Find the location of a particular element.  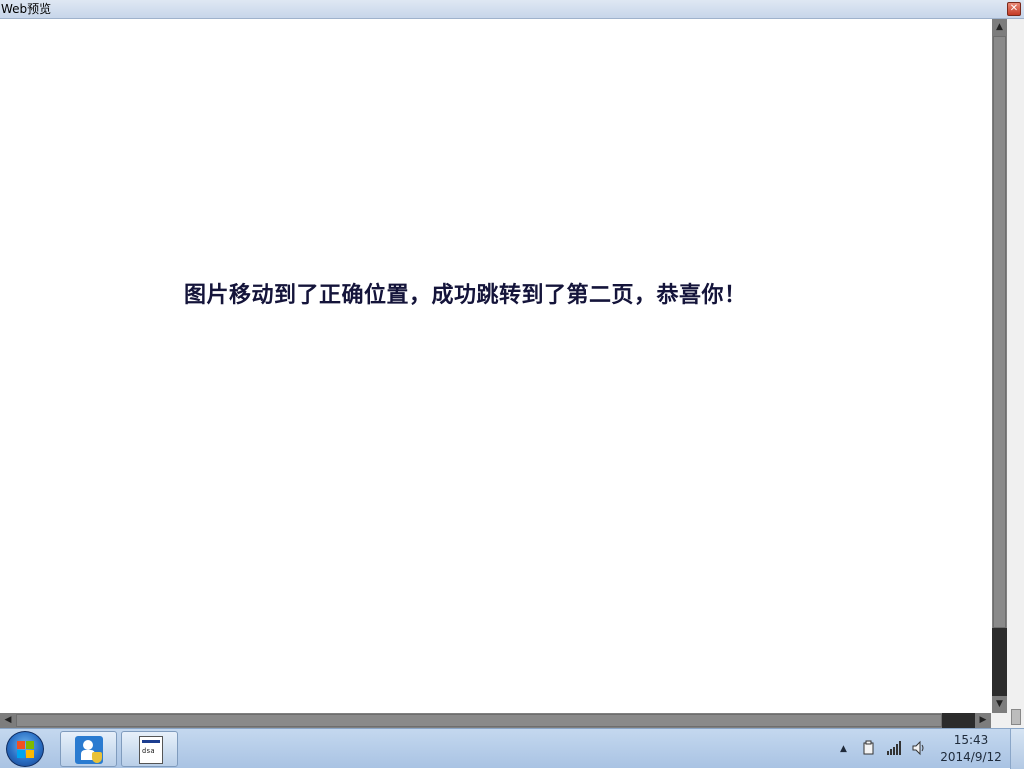

action-center-icon is located at coordinates (869, 749).